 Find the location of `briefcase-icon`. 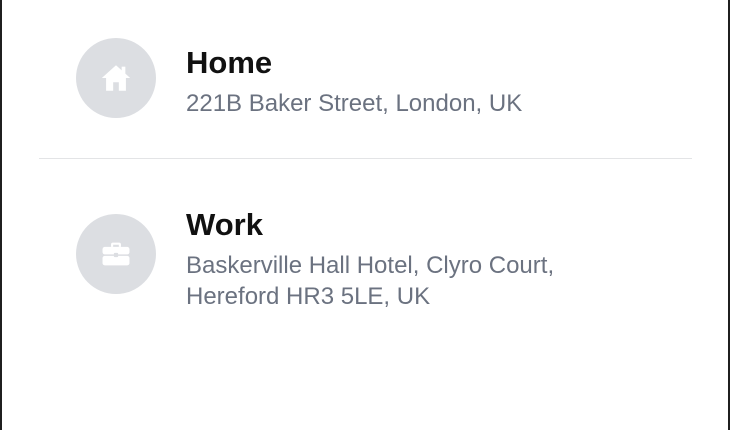

briefcase-icon is located at coordinates (116, 254).